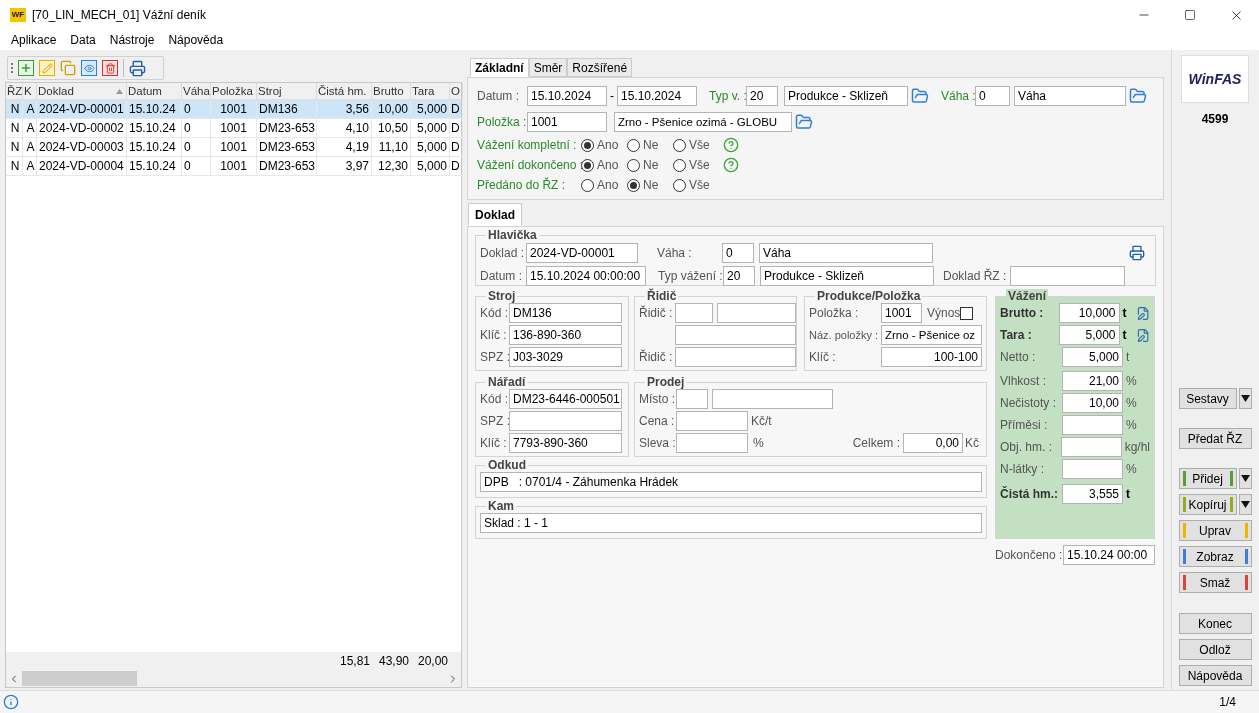 The width and height of the screenshot is (1259, 713). I want to click on column-header: ŘZ, so click(14, 91).